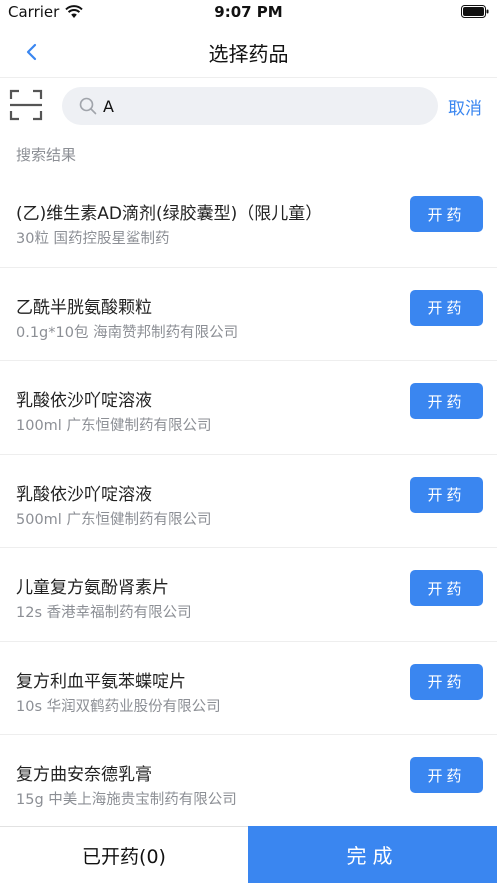 The image size is (497, 883). Describe the element at coordinates (92, 588) in the screenshot. I see `drug-name: 儿童复方氨酚肾素片` at that location.